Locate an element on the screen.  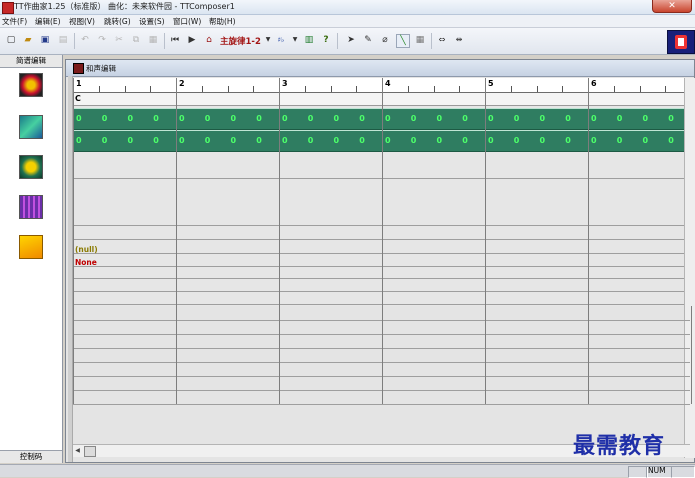
select-arrow-icon: ➤ is located at coordinates (351, 40).